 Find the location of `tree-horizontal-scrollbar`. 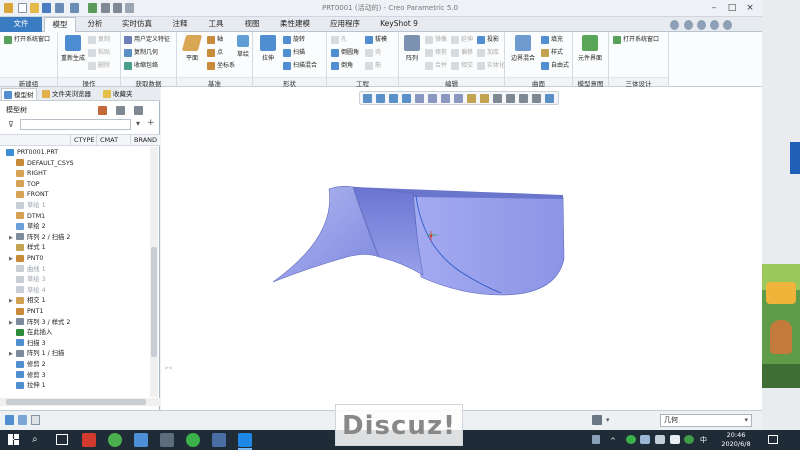

tree-horizontal-scrollbar is located at coordinates (80, 402).